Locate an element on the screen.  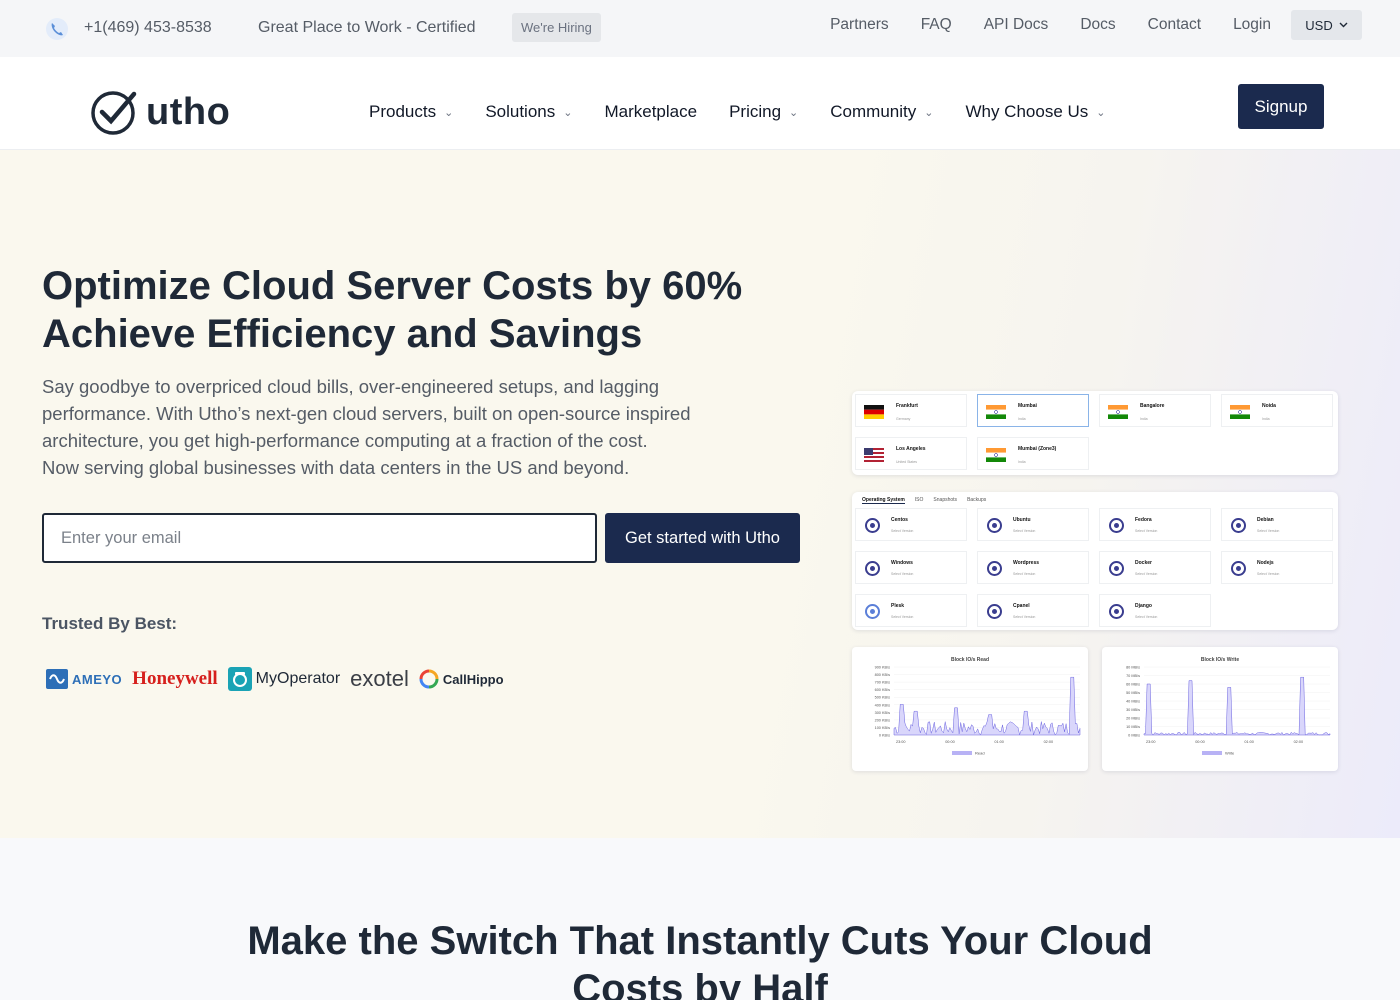
nav-label: Products is located at coordinates (403, 111).